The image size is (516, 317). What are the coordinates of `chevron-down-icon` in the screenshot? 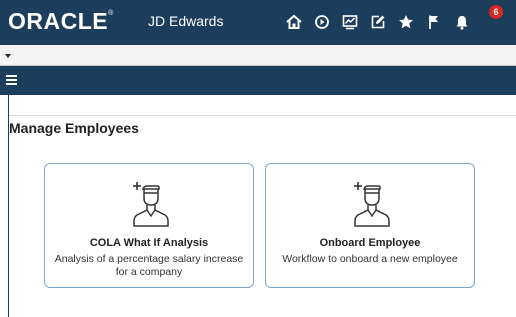 It's located at (8, 56).